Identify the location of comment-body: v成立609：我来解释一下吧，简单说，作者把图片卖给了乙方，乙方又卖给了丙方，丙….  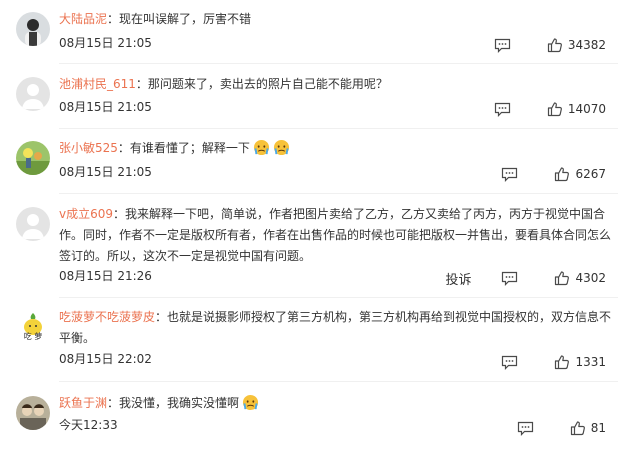
(338, 235).